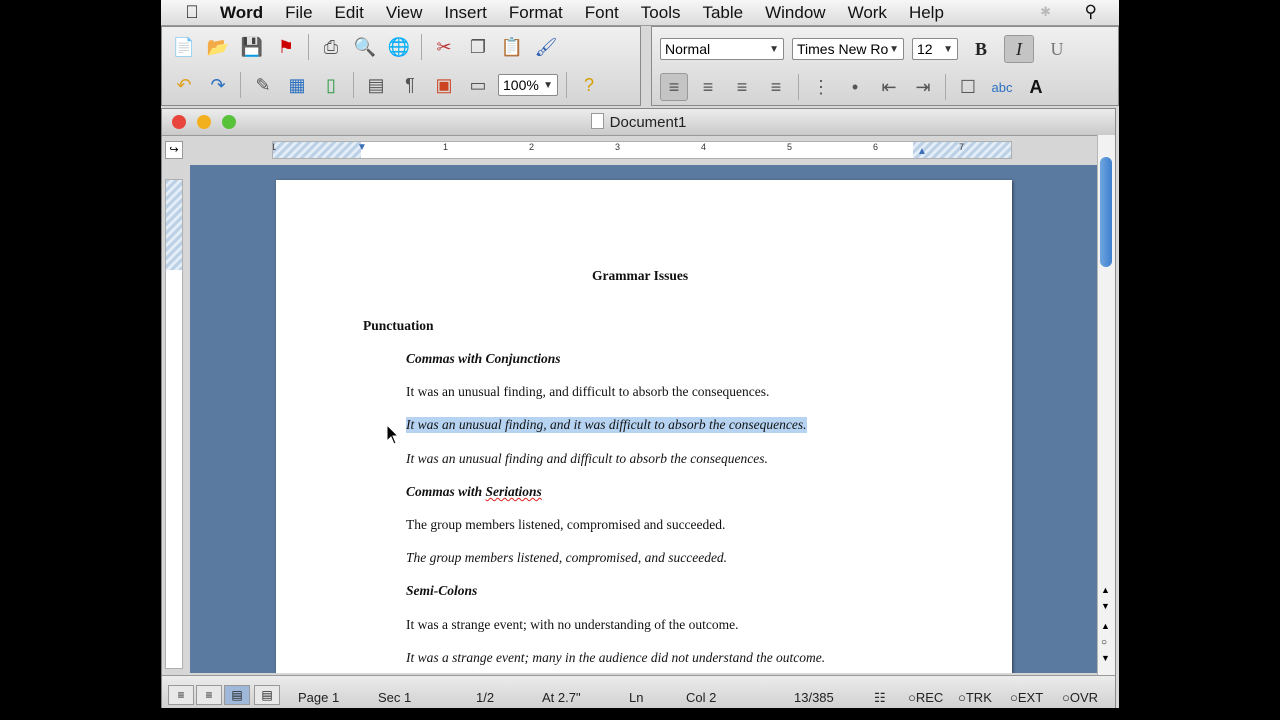 This screenshot has height=720, width=1280. Describe the element at coordinates (1105, 606) in the screenshot. I see `scroll-down-icon: ▼` at that location.